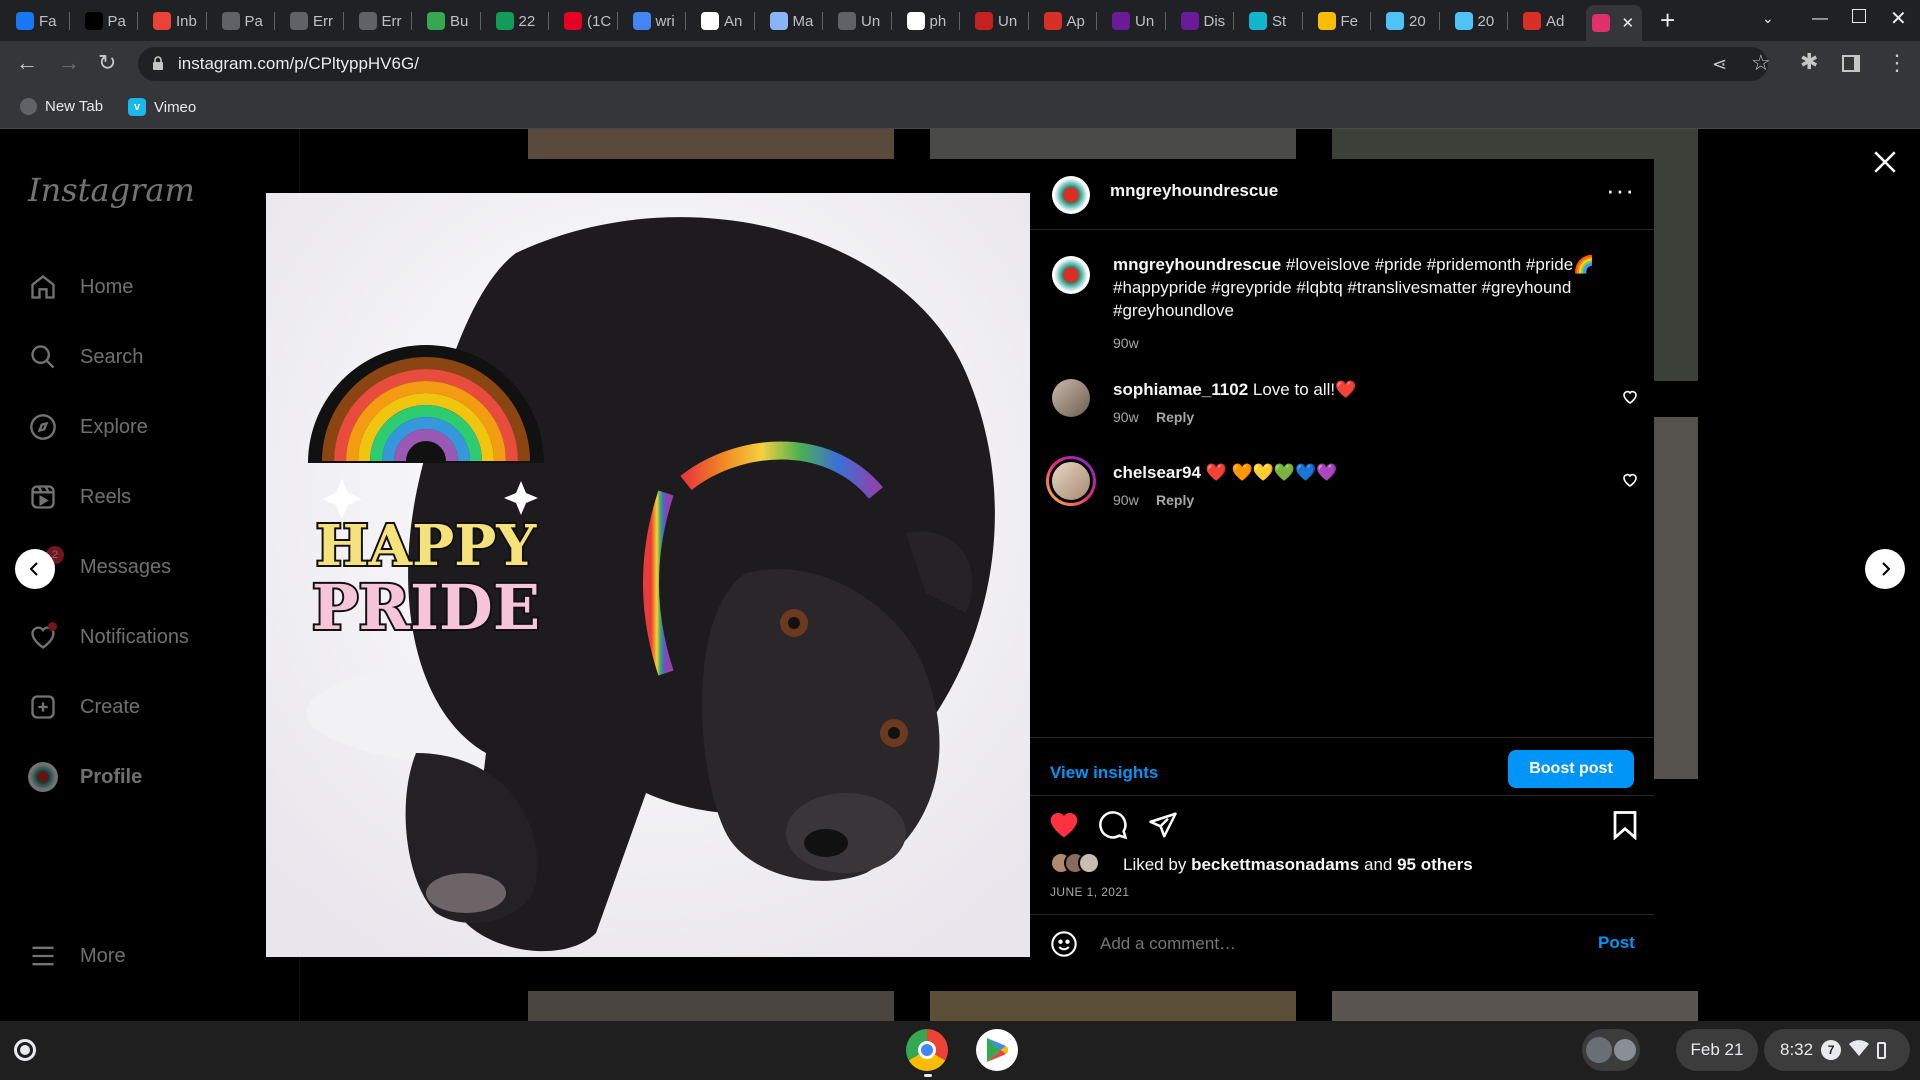  I want to click on bookmark-new-tab: New Tab, so click(61, 106).